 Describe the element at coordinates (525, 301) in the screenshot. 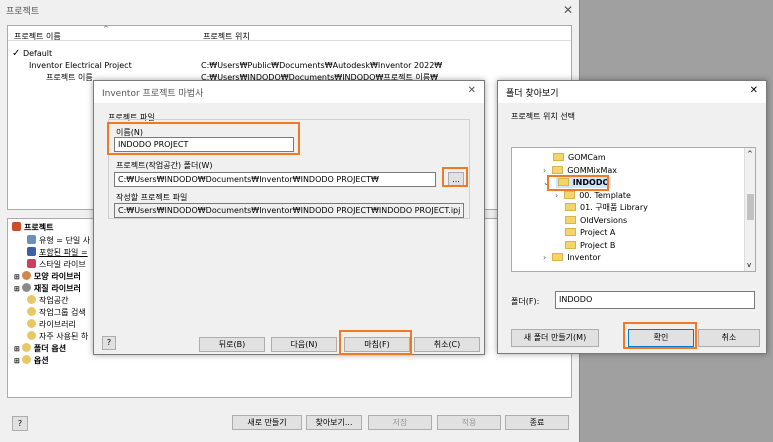

I see `folder-field-label: 폴더(F):` at that location.